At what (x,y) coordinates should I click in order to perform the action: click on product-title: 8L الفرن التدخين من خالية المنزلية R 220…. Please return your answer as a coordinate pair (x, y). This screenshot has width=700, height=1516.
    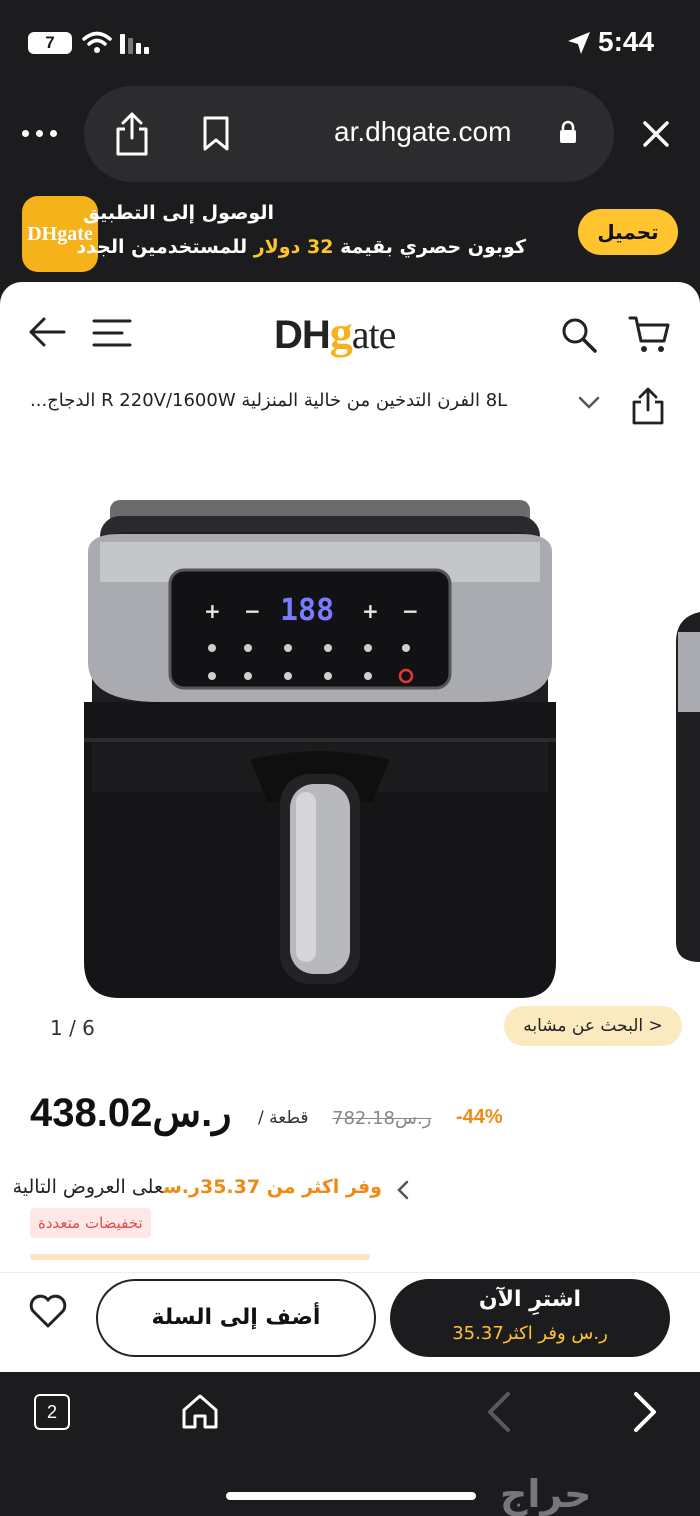
    Looking at the image, I should click on (269, 400).